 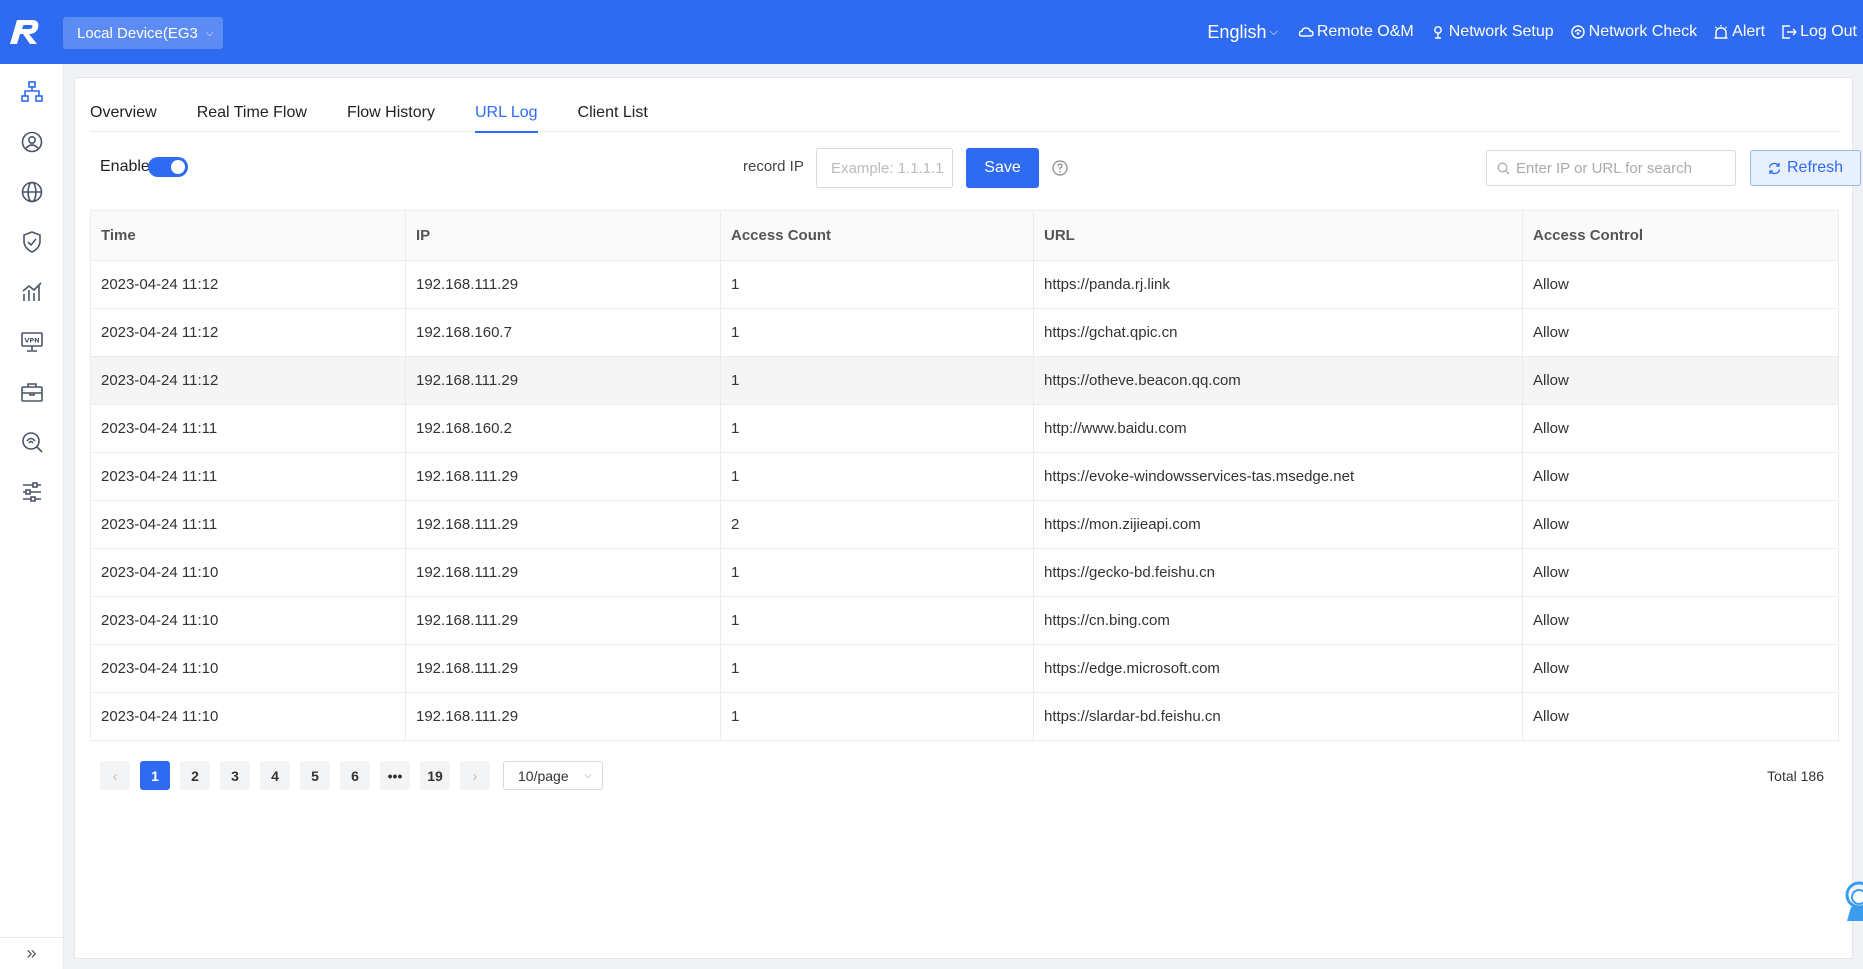 What do you see at coordinates (248, 235) in the screenshot?
I see `column-header-time: Time` at bounding box center [248, 235].